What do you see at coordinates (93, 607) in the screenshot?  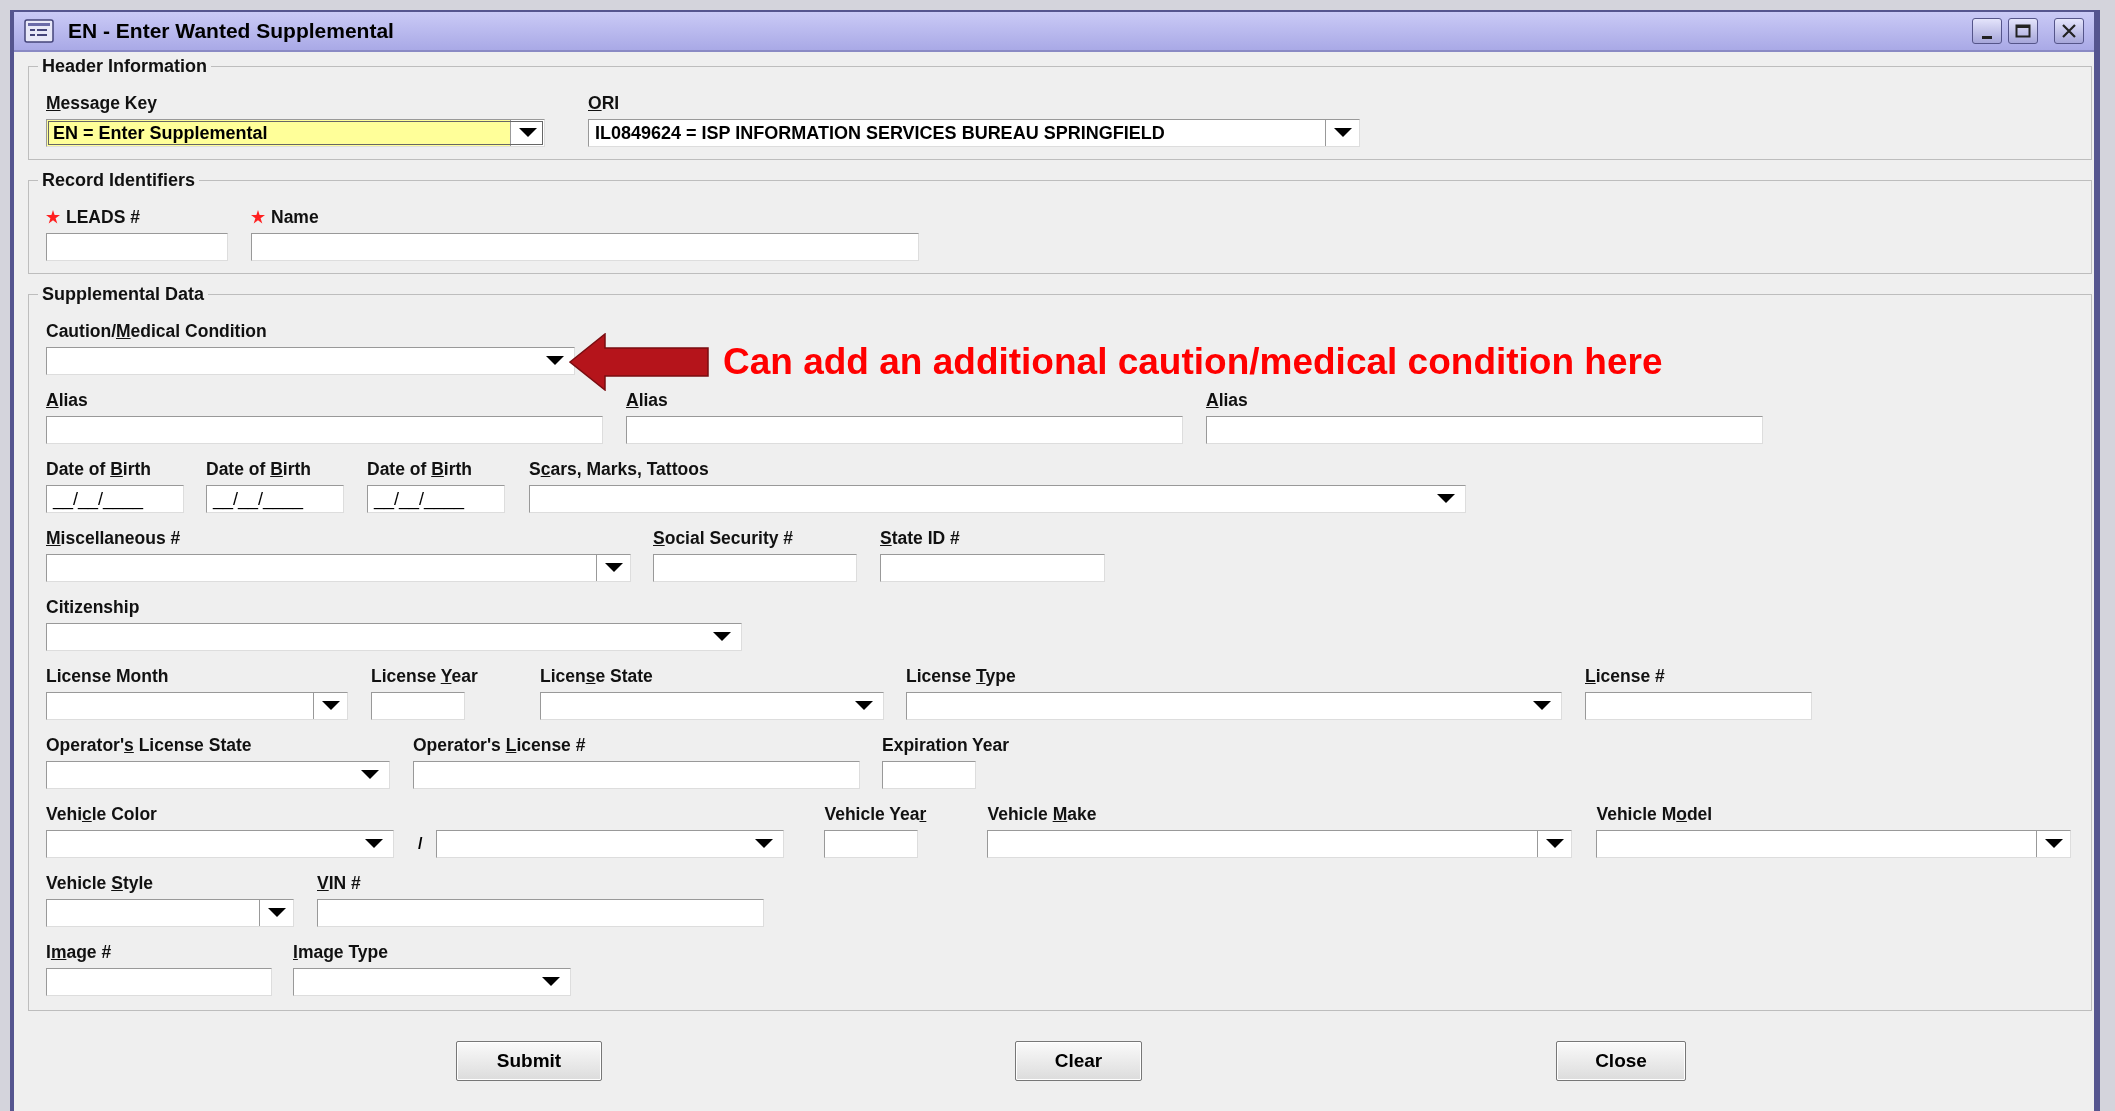 I see `field-label: Citizenship` at bounding box center [93, 607].